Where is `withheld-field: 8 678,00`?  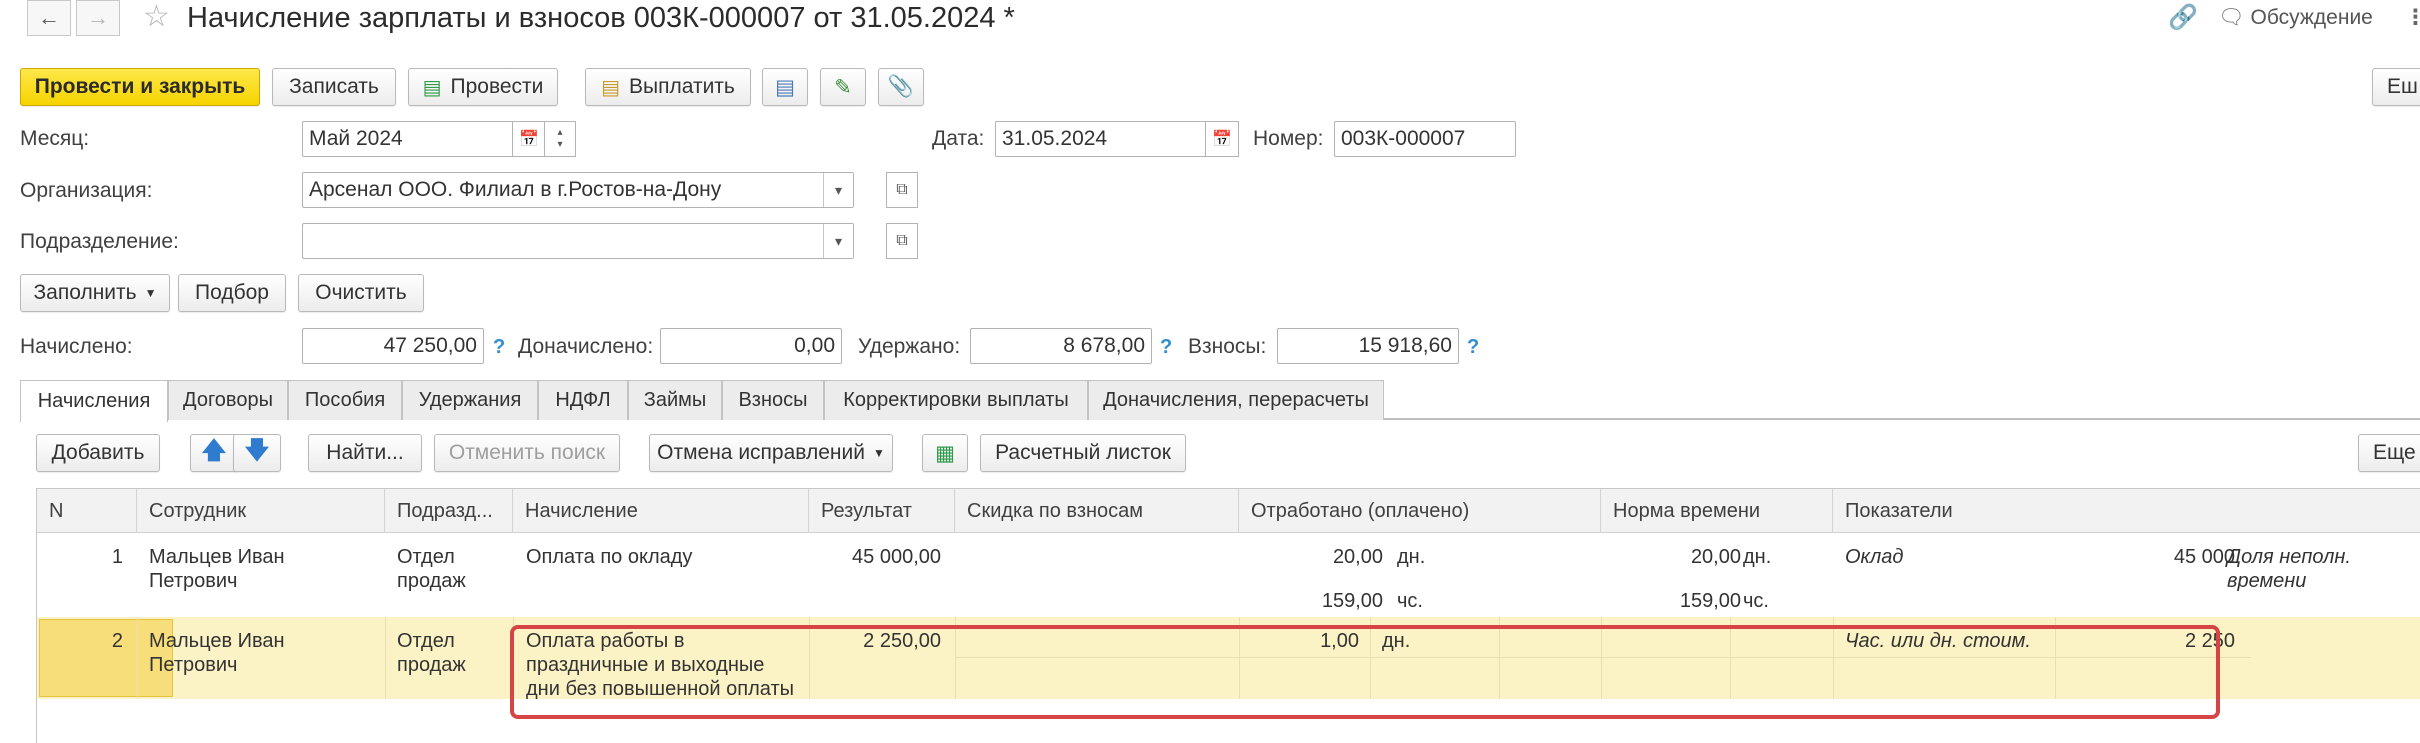
withheld-field: 8 678,00 is located at coordinates (1061, 346).